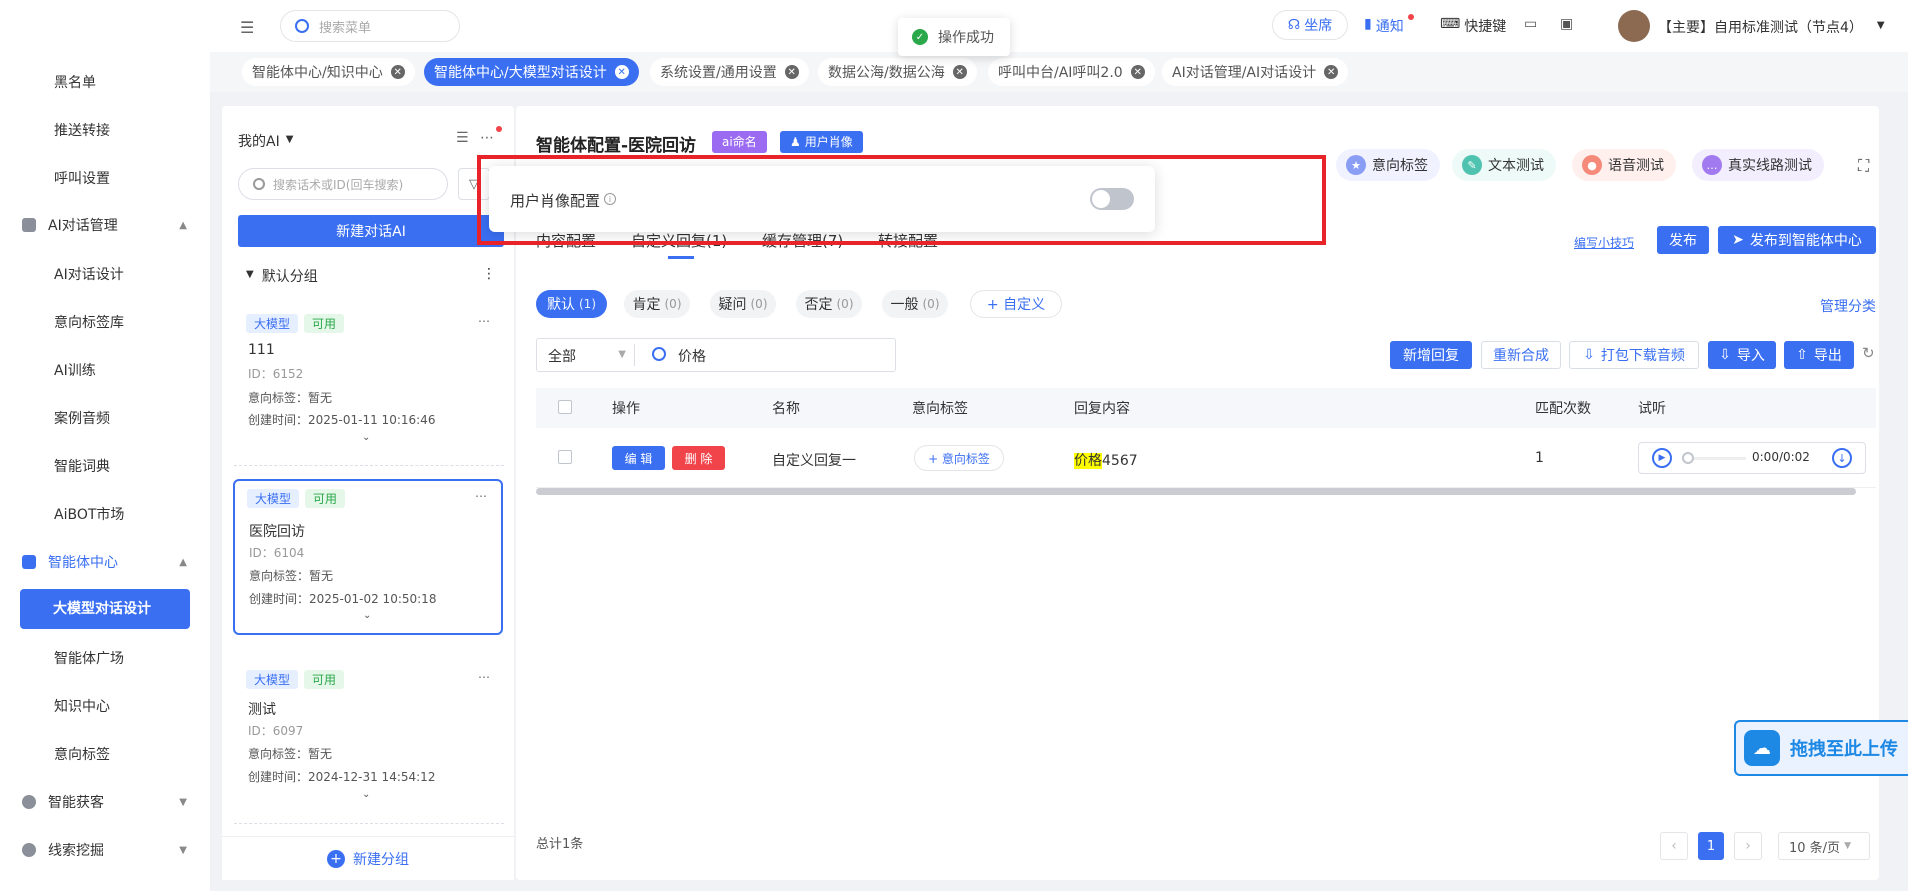 The width and height of the screenshot is (1908, 891). What do you see at coordinates (104, 802) in the screenshot?
I see `sidebar-group-acquire: 智能获客 ▼` at bounding box center [104, 802].